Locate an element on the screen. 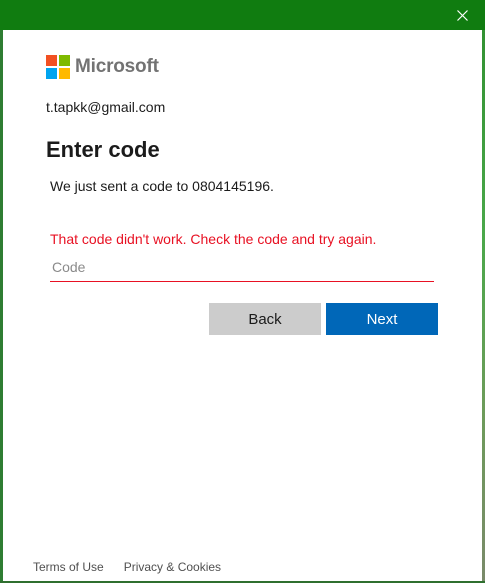 The width and height of the screenshot is (485, 583). code-sent-description: We just sent a code to 0804145196. is located at coordinates (162, 186).